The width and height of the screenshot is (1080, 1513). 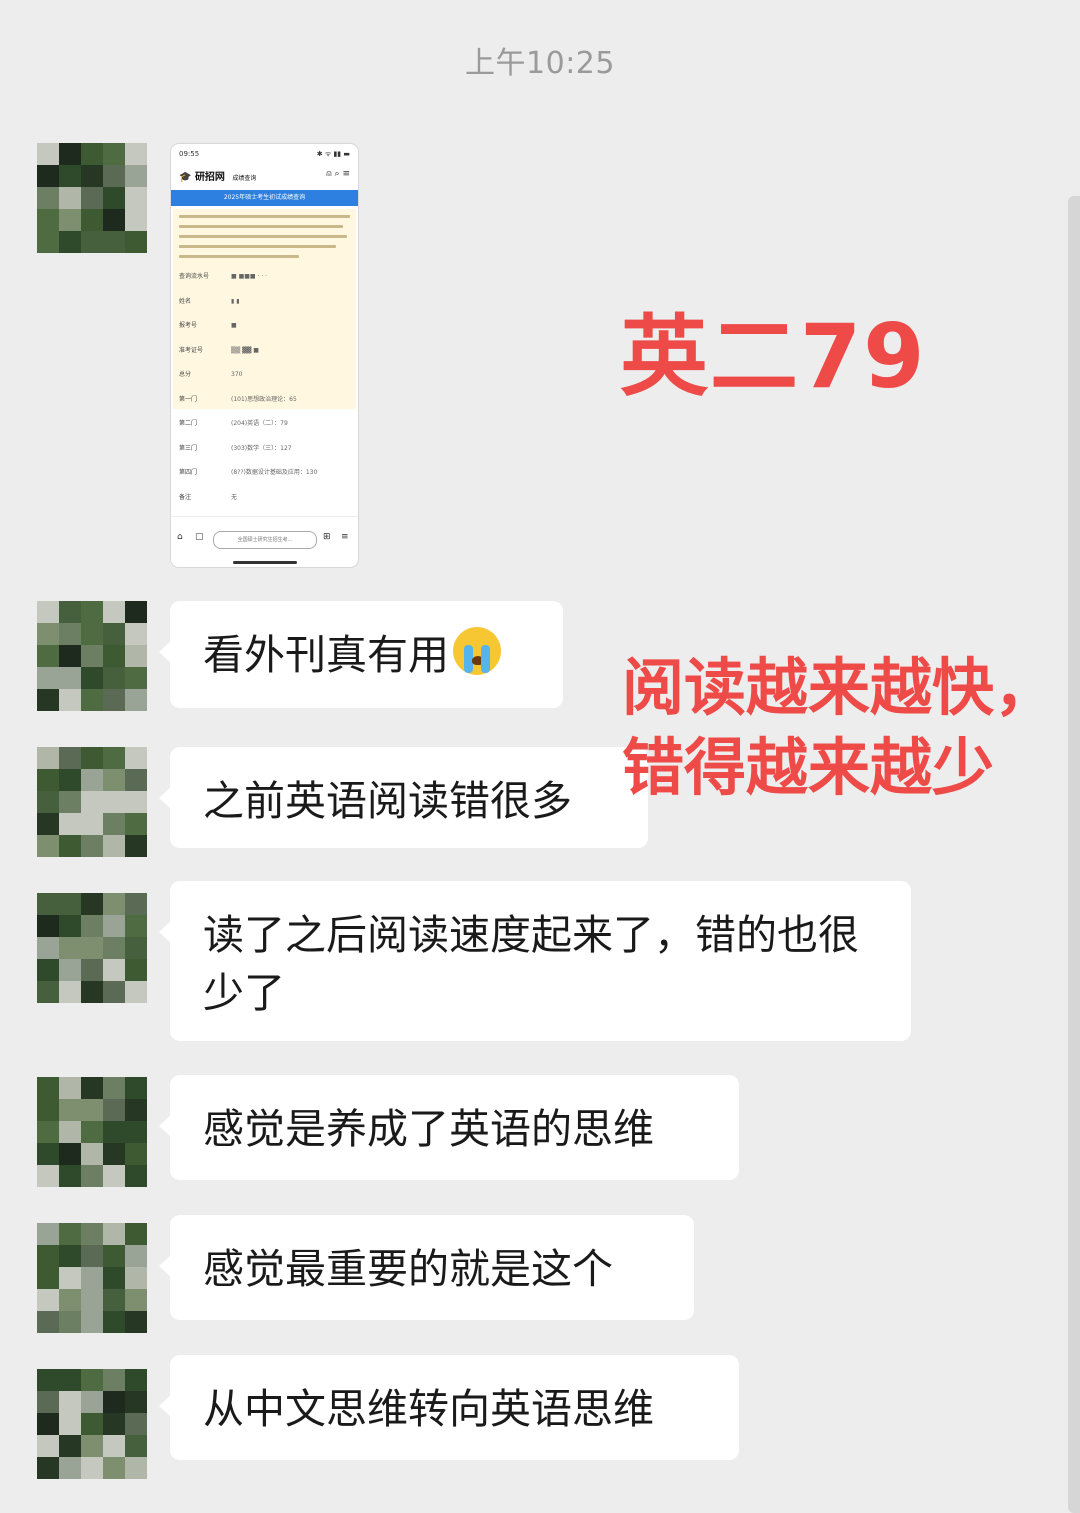 What do you see at coordinates (185, 374) in the screenshot?
I see `score-field-label: 总分` at bounding box center [185, 374].